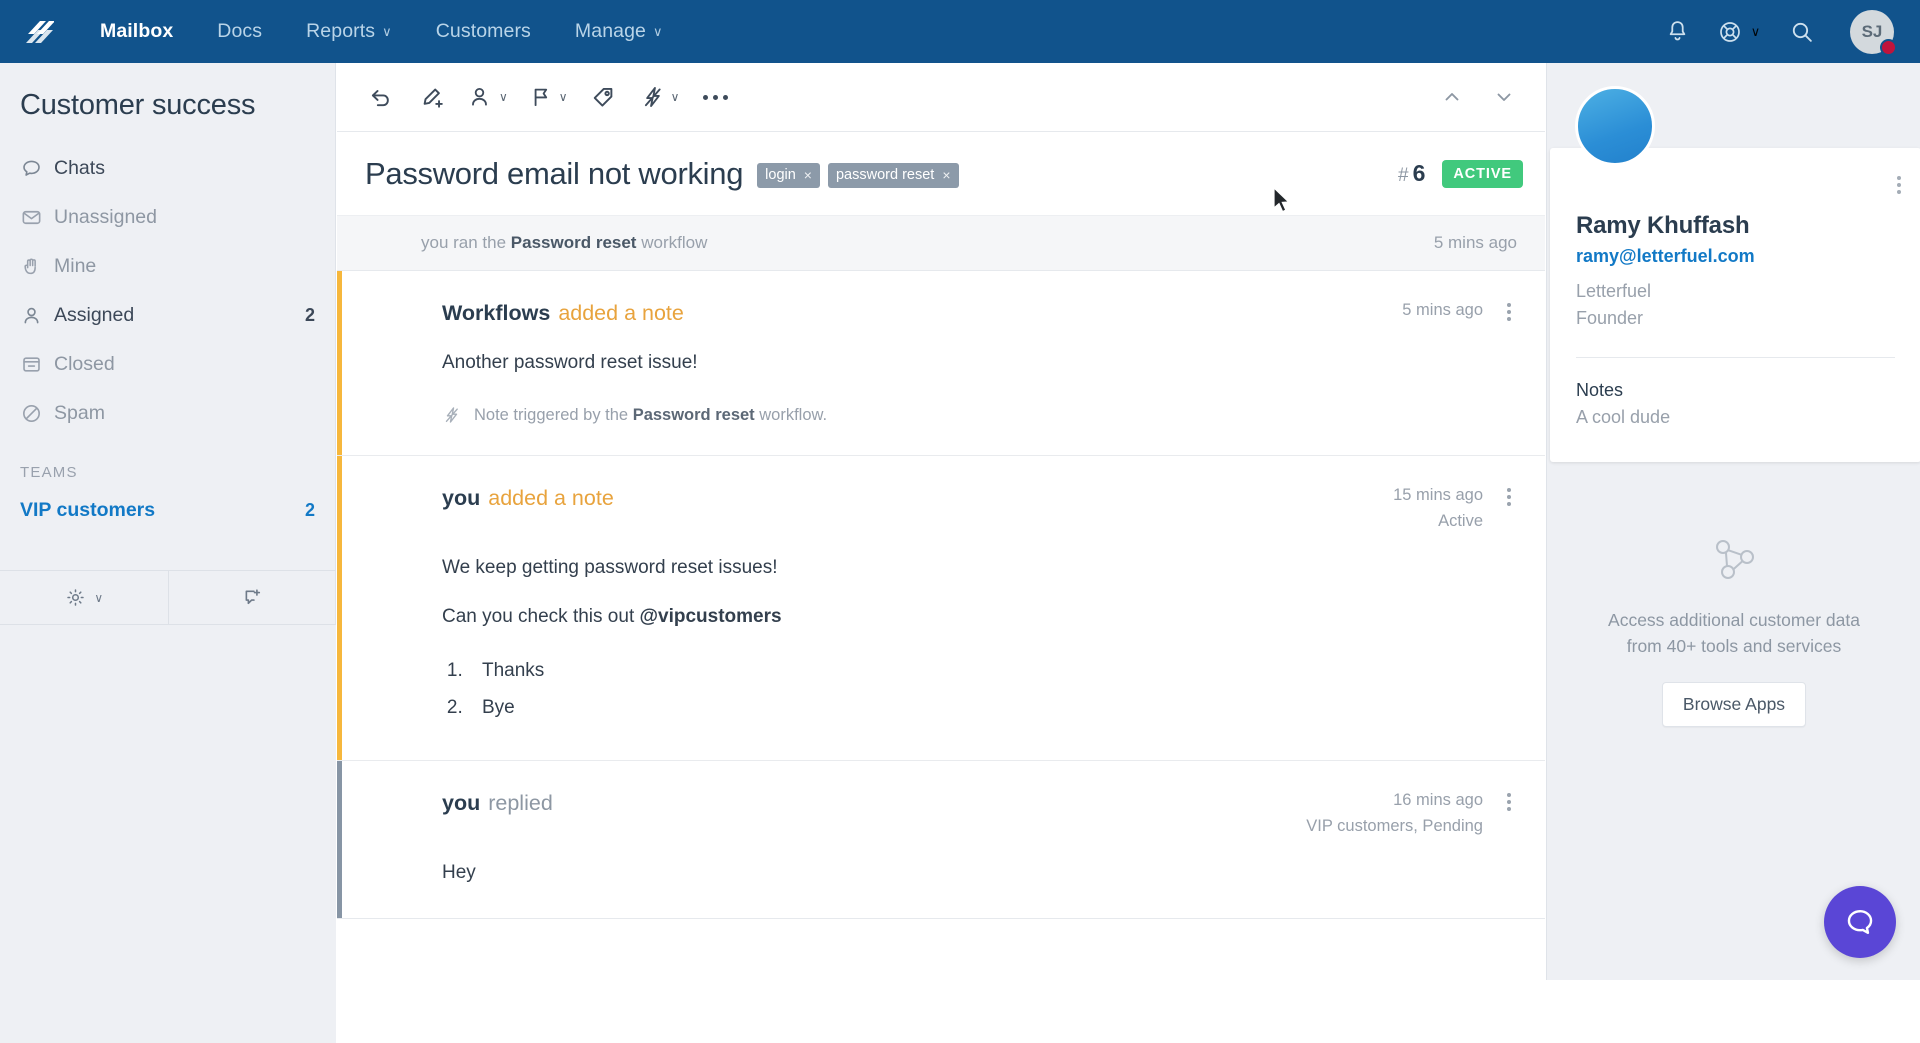  What do you see at coordinates (619, 31) in the screenshot?
I see `nav-item-manage: Manage ∨` at bounding box center [619, 31].